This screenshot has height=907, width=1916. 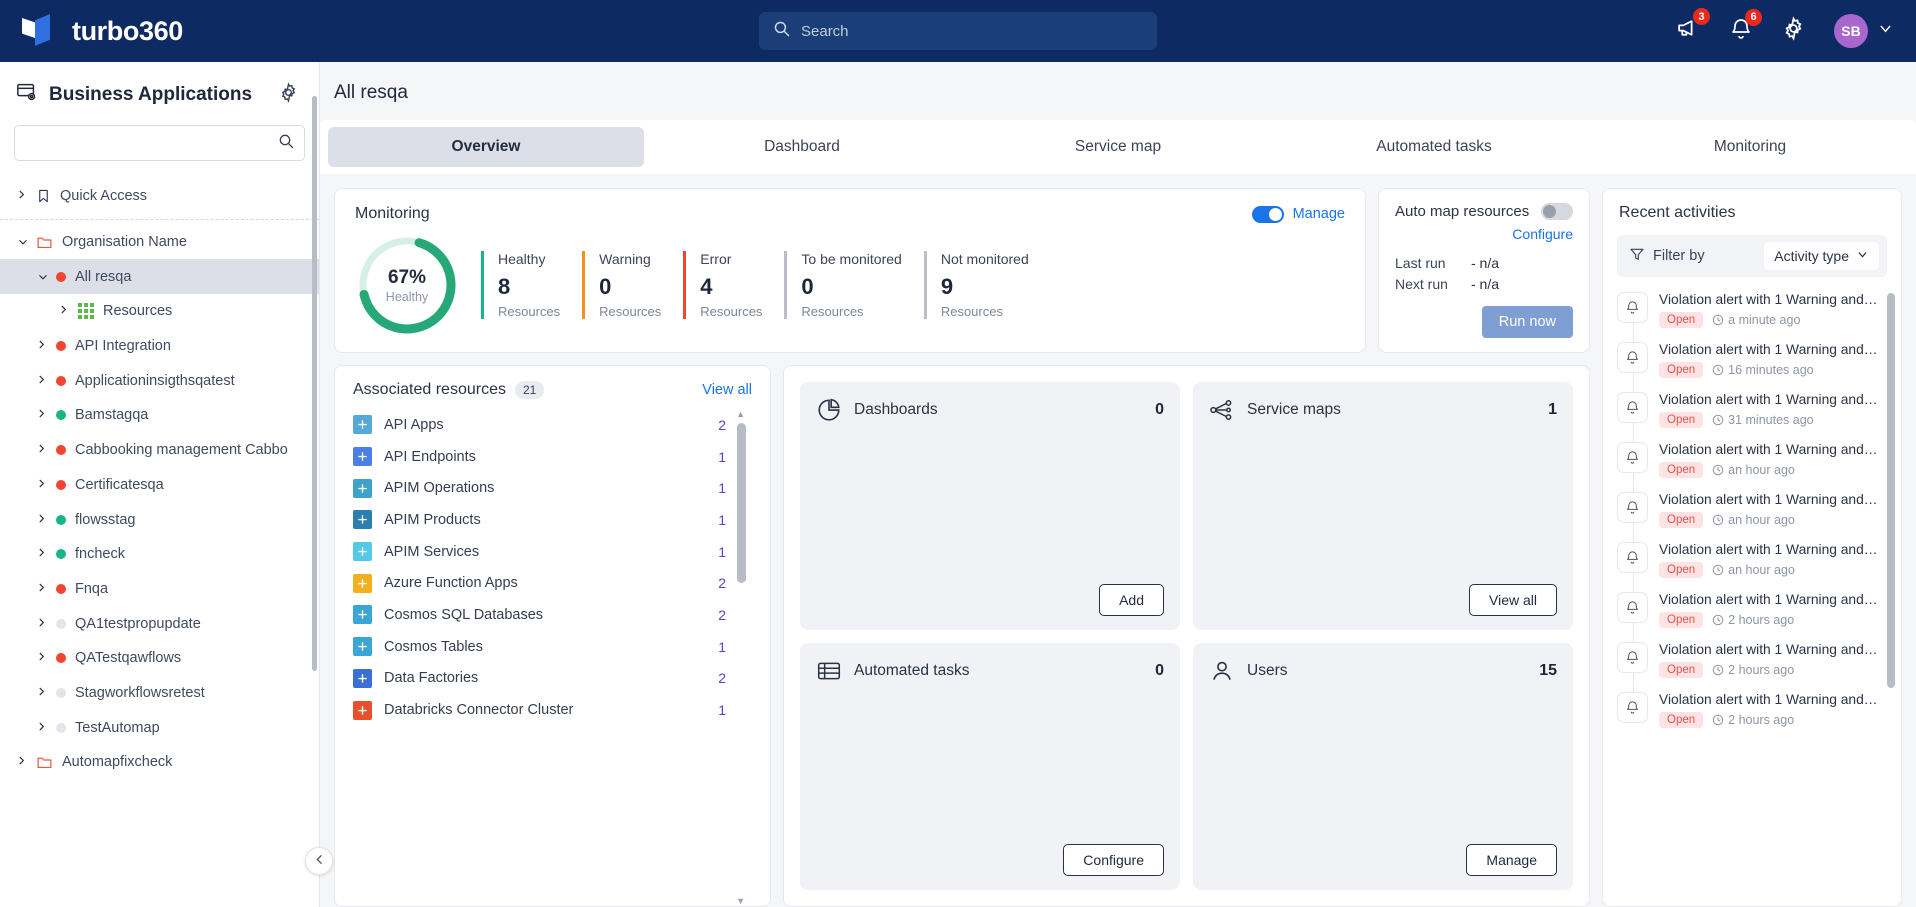 I want to click on stat-value: 0, so click(x=605, y=286).